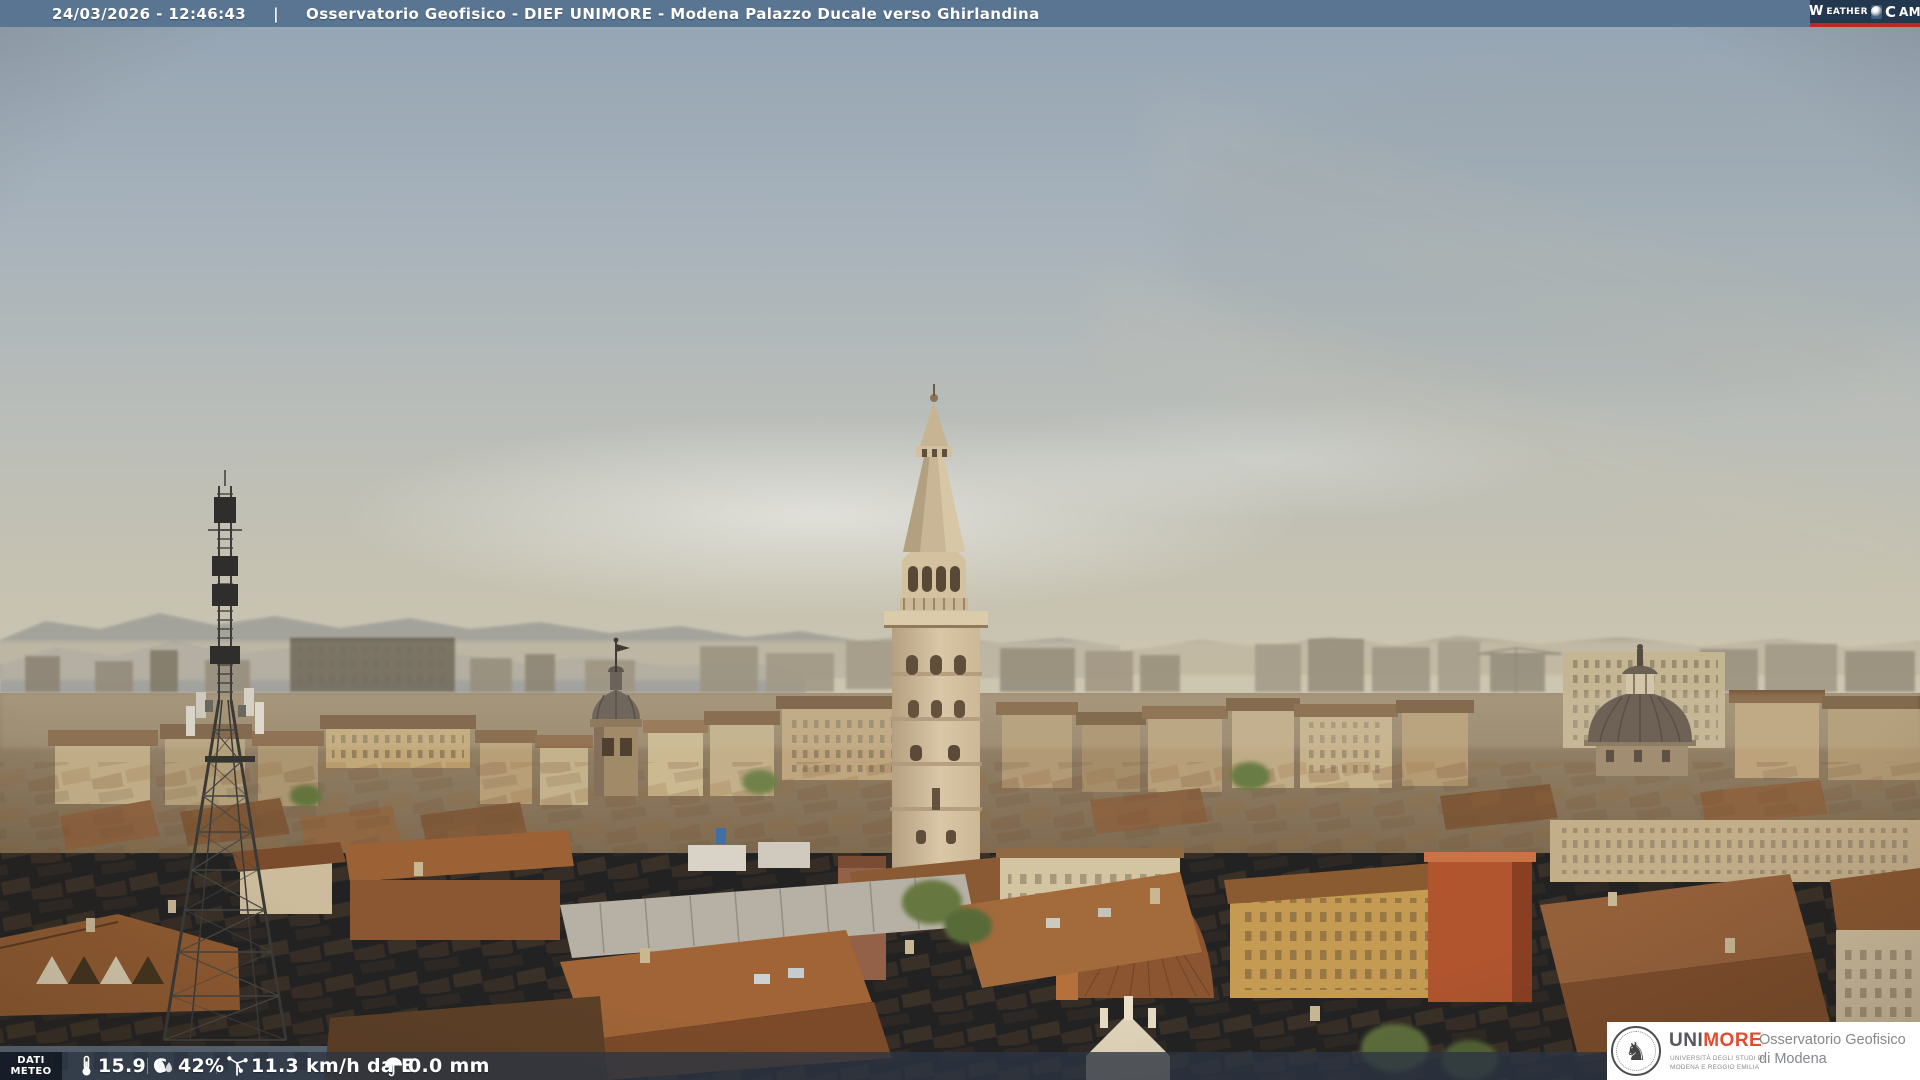  Describe the element at coordinates (237, 1066) in the screenshot. I see `anemometer-icon` at that location.